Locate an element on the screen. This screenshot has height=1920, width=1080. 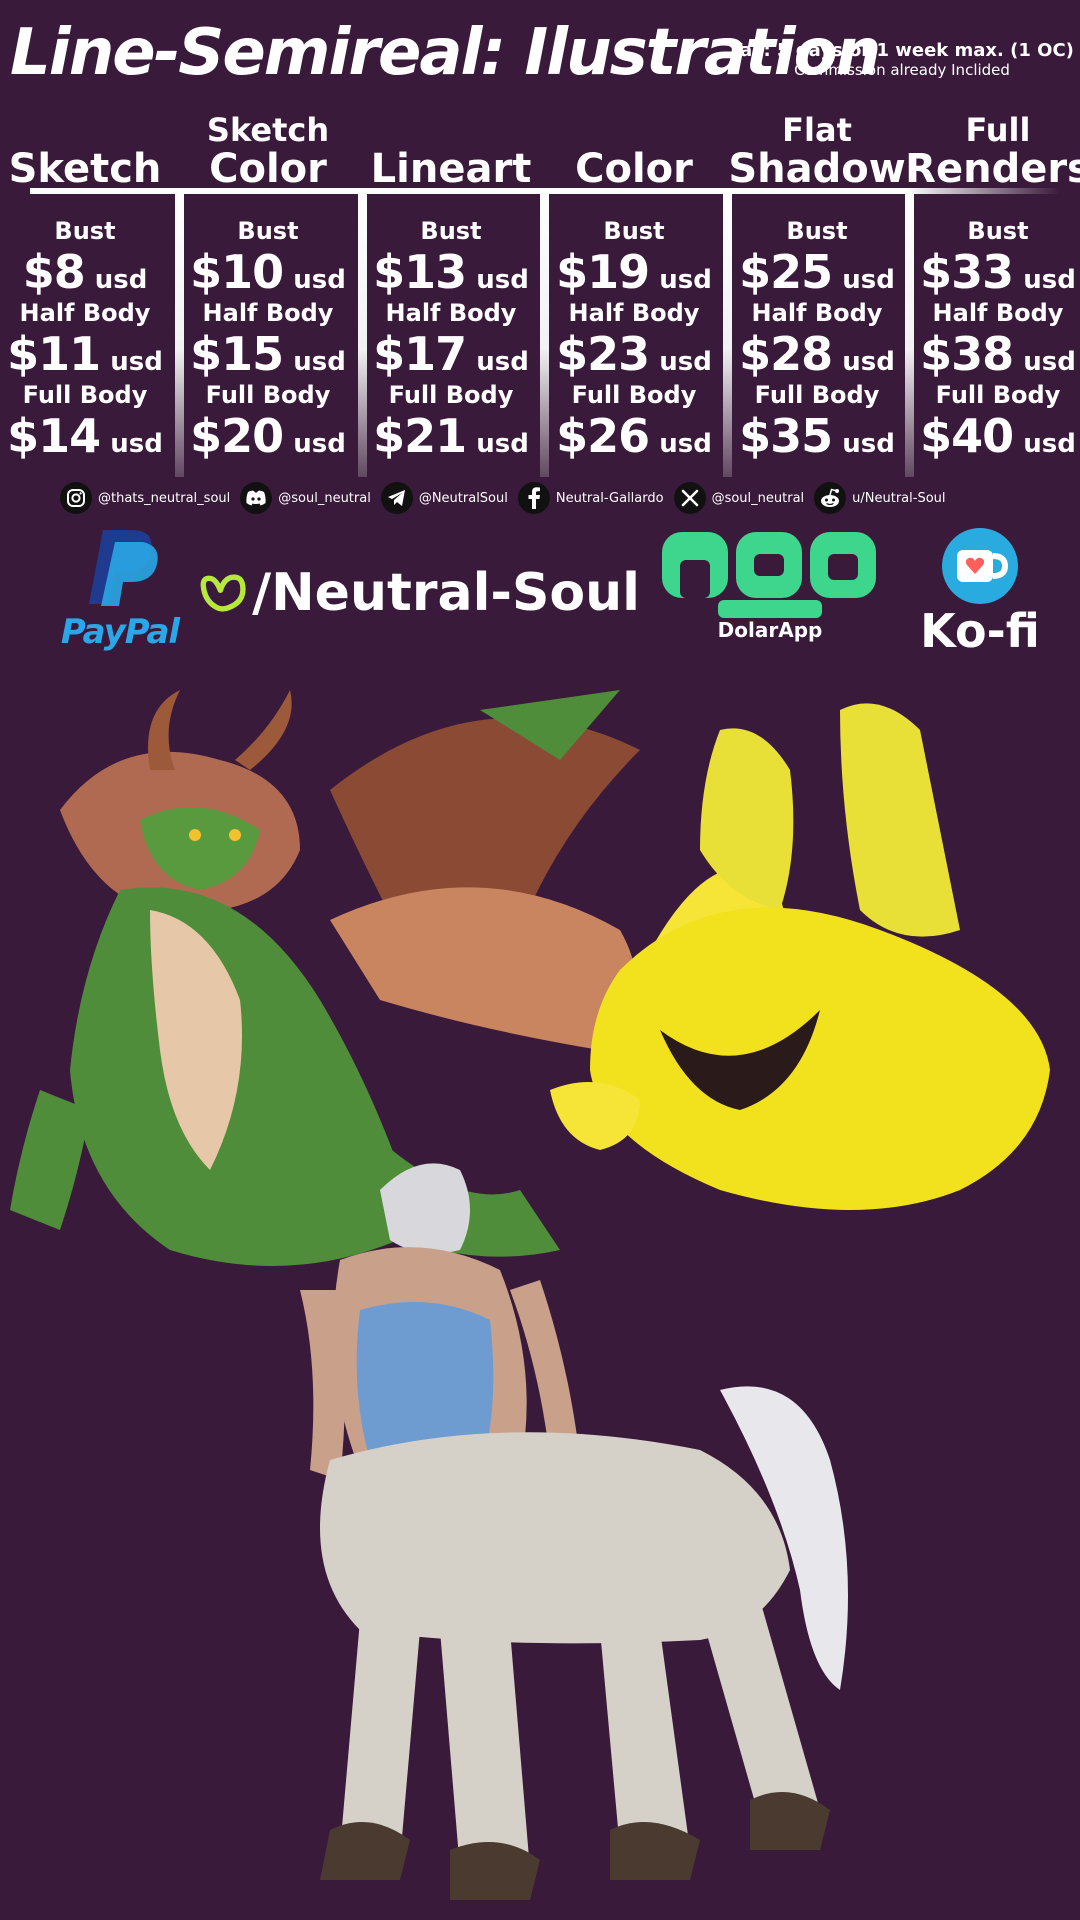
price-half-body: $17 usd is located at coordinates (451, 354).